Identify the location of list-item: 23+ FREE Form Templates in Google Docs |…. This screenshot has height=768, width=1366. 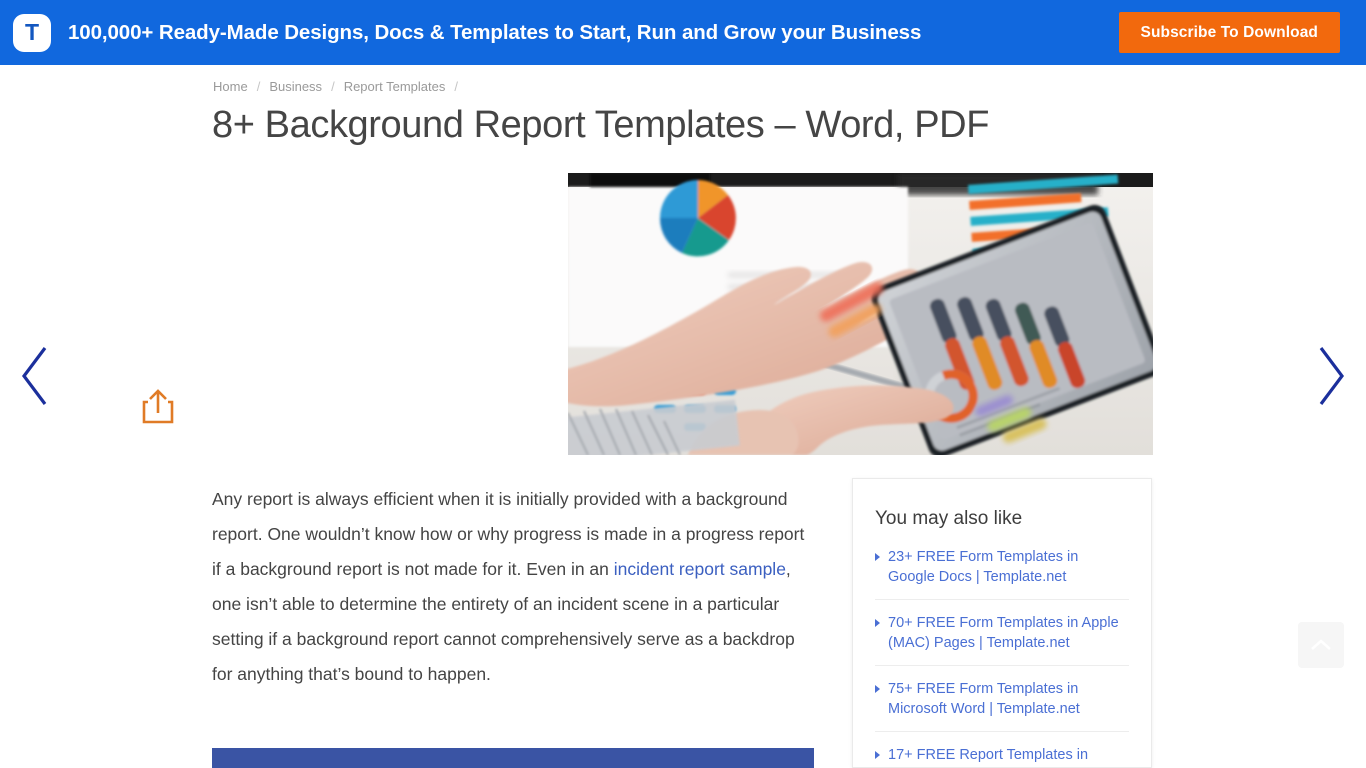
(1002, 567).